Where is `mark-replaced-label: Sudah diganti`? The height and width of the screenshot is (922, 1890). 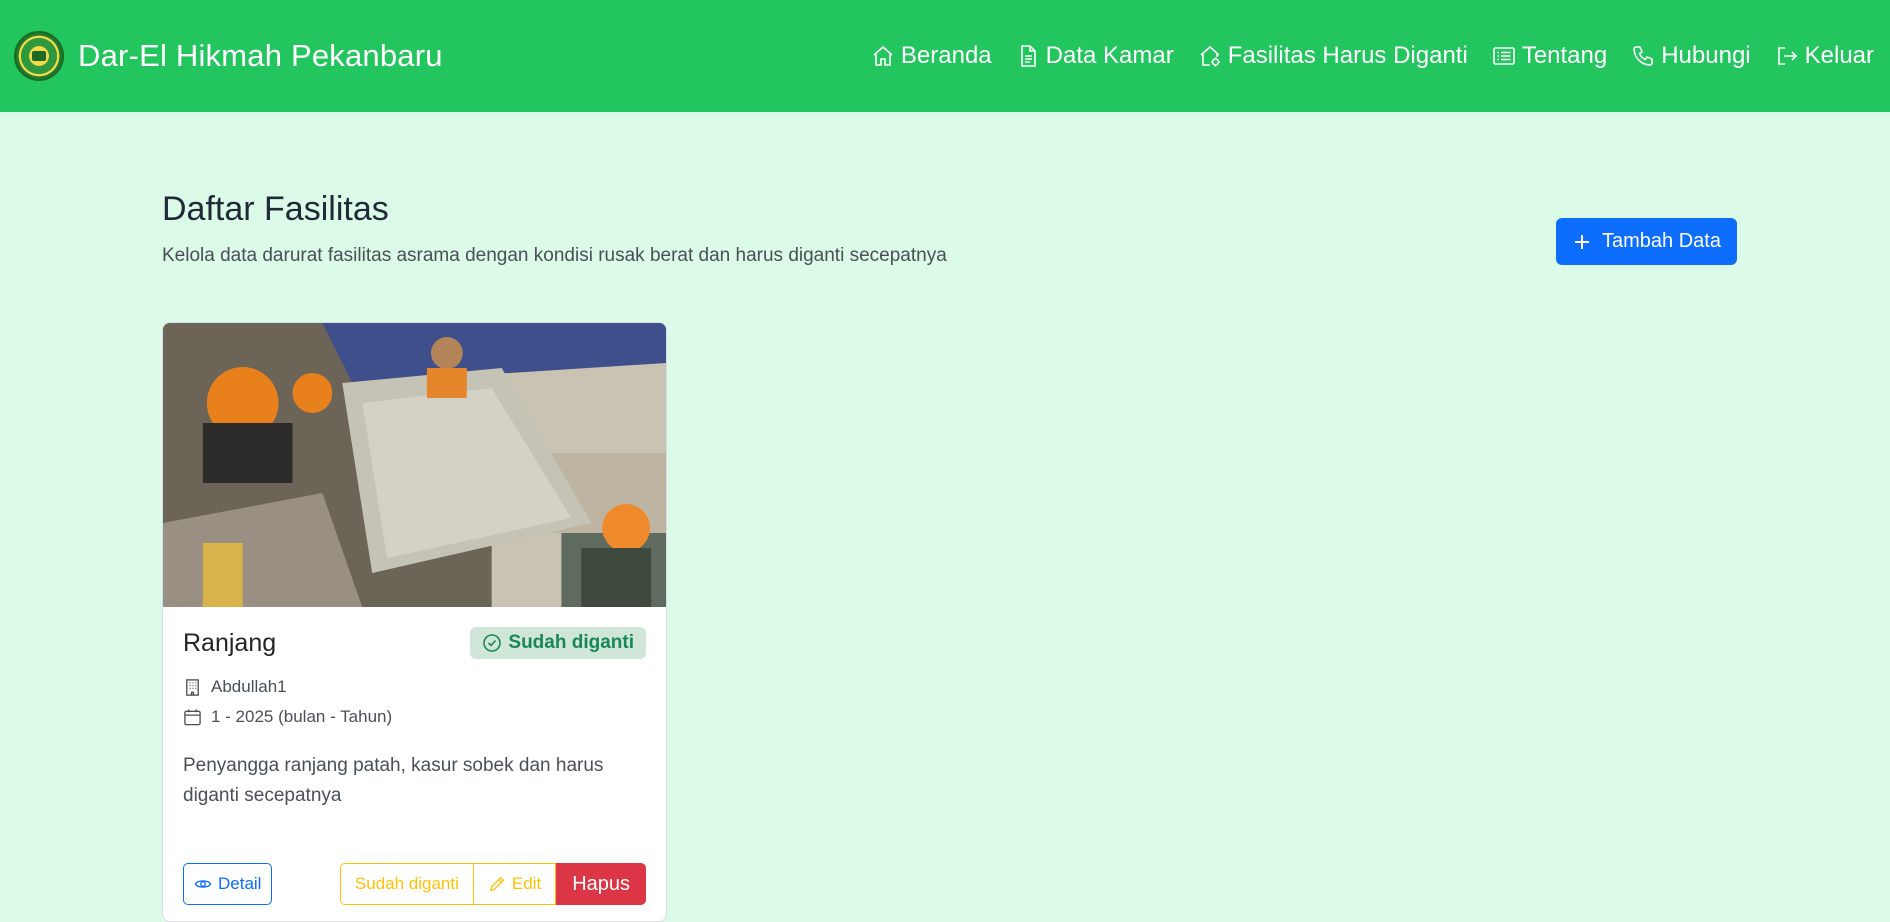 mark-replaced-label: Sudah diganti is located at coordinates (406, 883).